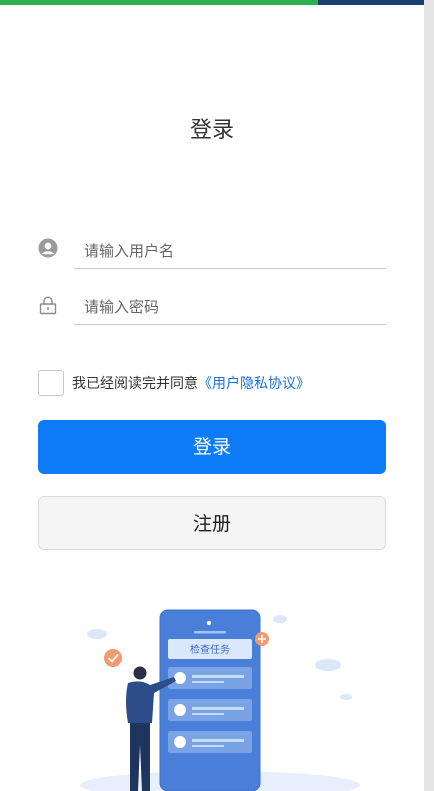 This screenshot has width=434, height=791. What do you see at coordinates (212, 523) in the screenshot?
I see `register-button: 注册` at bounding box center [212, 523].